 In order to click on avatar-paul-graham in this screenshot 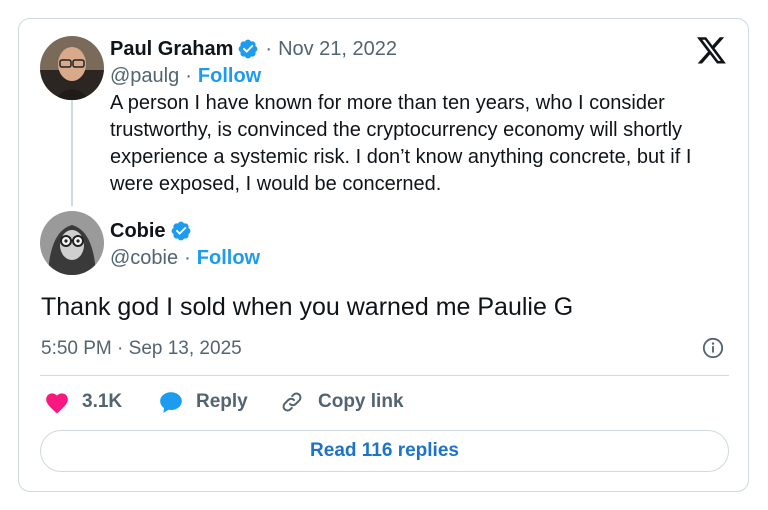, I will do `click(72, 68)`.